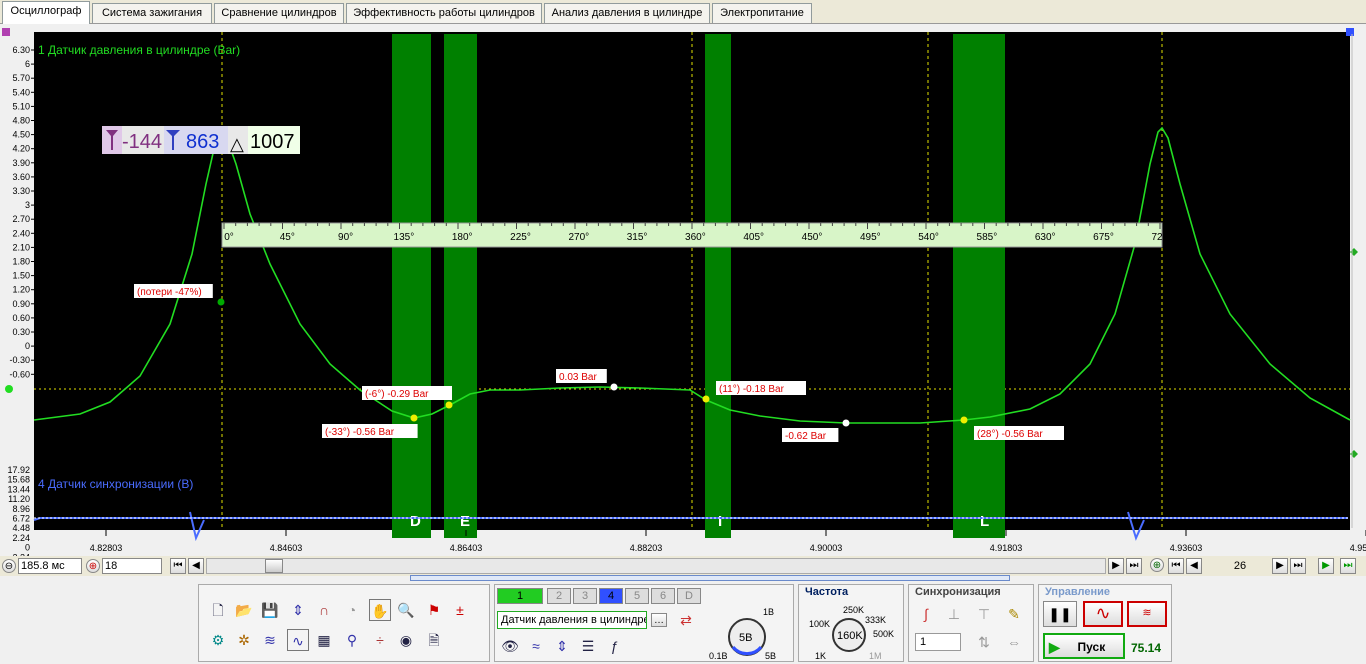 This screenshot has height=664, width=1366. What do you see at coordinates (520, 596) in the screenshot?
I see `channel-1-button: 1` at bounding box center [520, 596].